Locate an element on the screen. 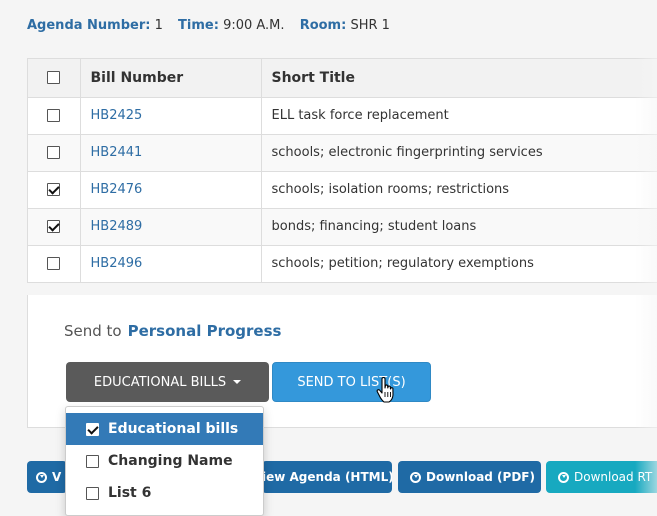 The image size is (657, 516). bill-link: HB2496 is located at coordinates (117, 263).